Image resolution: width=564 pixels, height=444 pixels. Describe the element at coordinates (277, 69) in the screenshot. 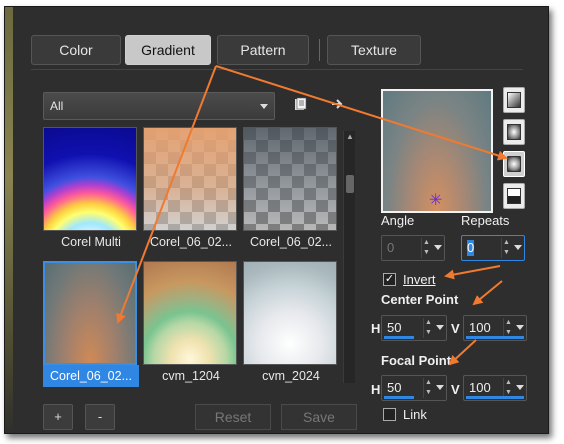

I see `tab-divider` at that location.